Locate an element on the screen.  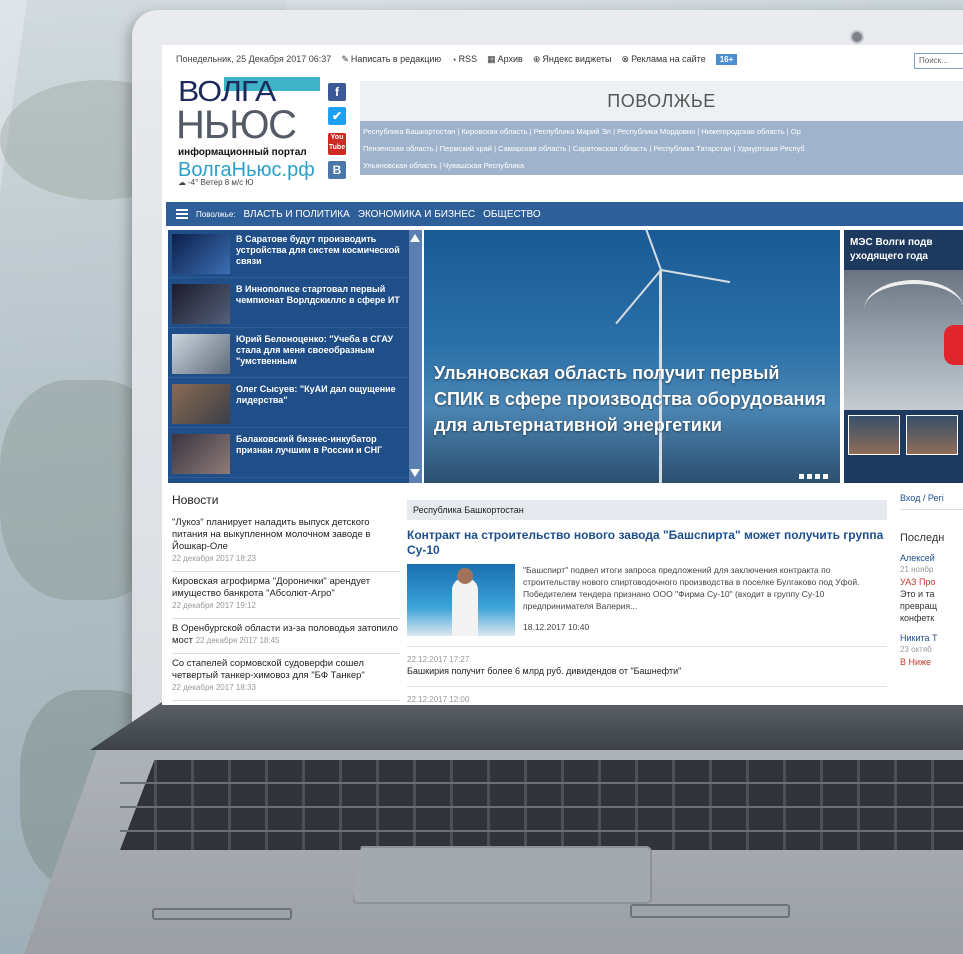
news-date: 22 декабря 2017 18:45 is located at coordinates (237, 640).